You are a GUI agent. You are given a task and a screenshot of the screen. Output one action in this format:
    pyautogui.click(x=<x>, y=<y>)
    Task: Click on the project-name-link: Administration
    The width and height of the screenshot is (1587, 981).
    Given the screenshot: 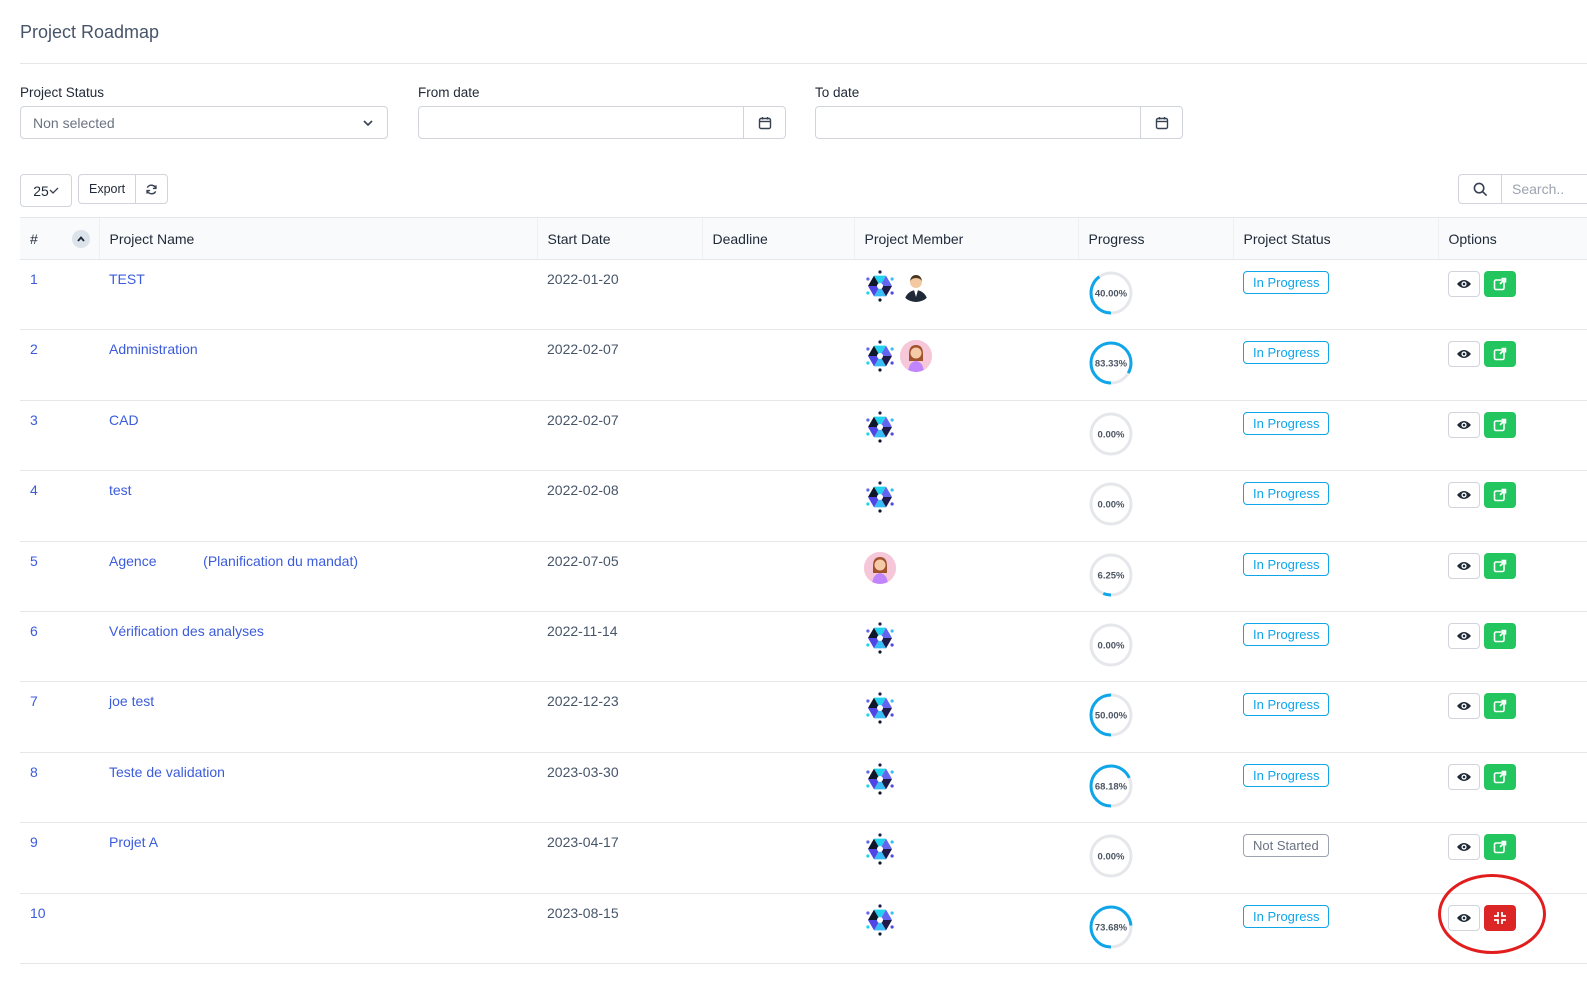 What is the action you would take?
    pyautogui.click(x=318, y=365)
    